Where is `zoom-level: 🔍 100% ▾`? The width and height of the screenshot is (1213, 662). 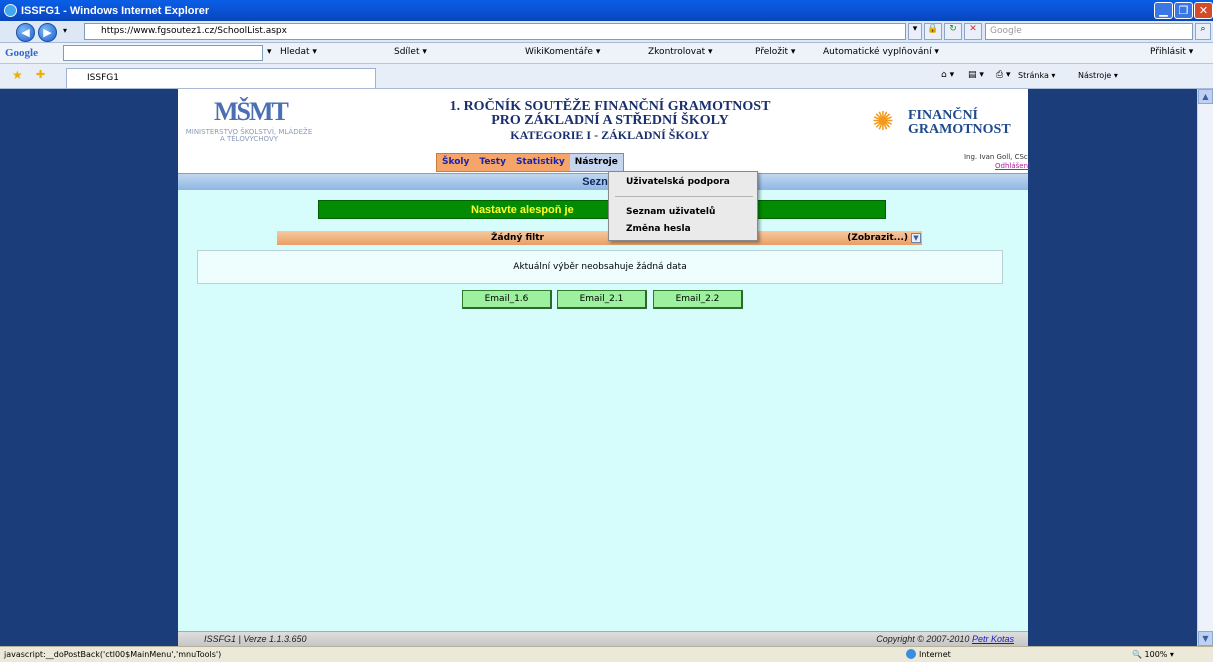
zoom-level: 🔍 100% ▾ is located at coordinates (1153, 654).